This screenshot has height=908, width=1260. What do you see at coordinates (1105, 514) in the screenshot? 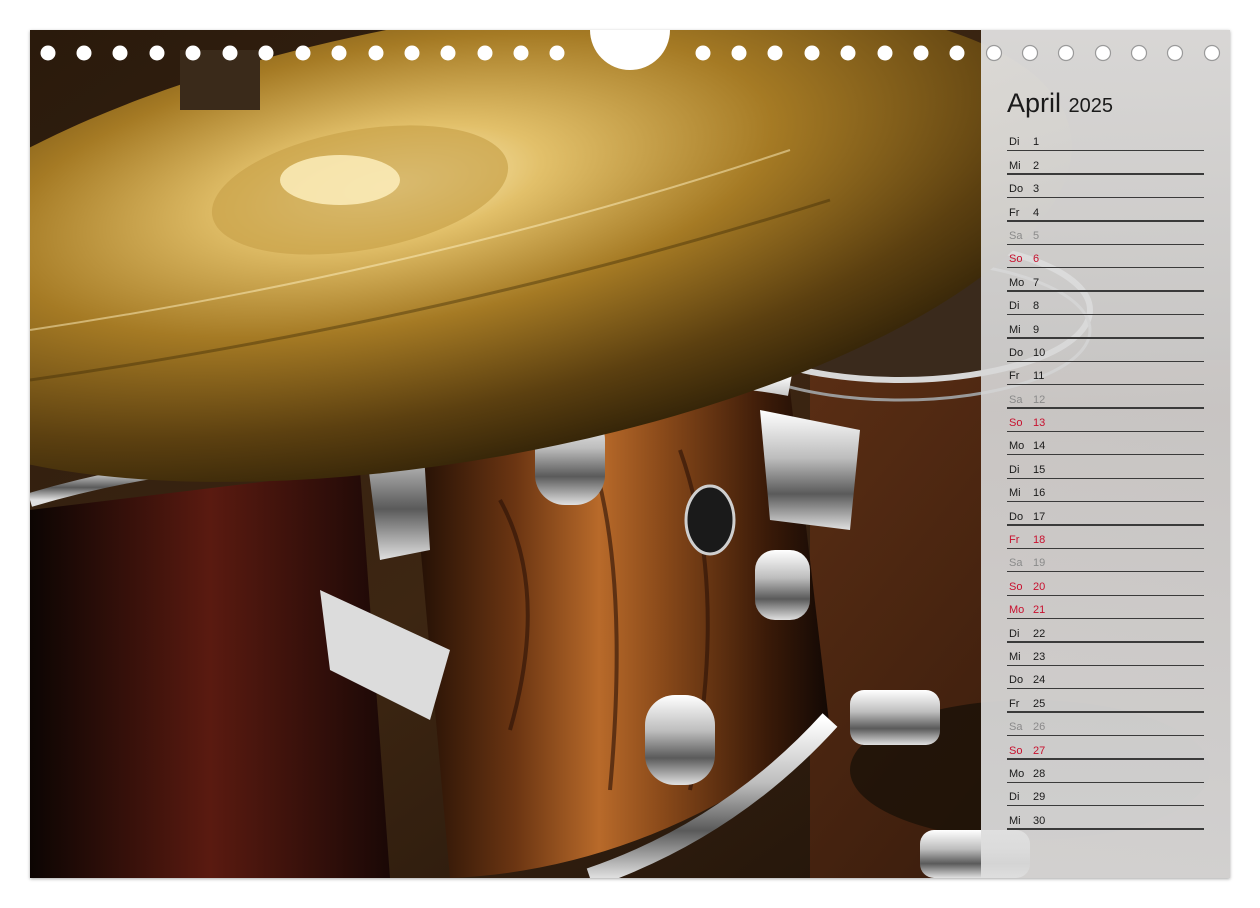
I see `day-row: Do 17` at bounding box center [1105, 514].